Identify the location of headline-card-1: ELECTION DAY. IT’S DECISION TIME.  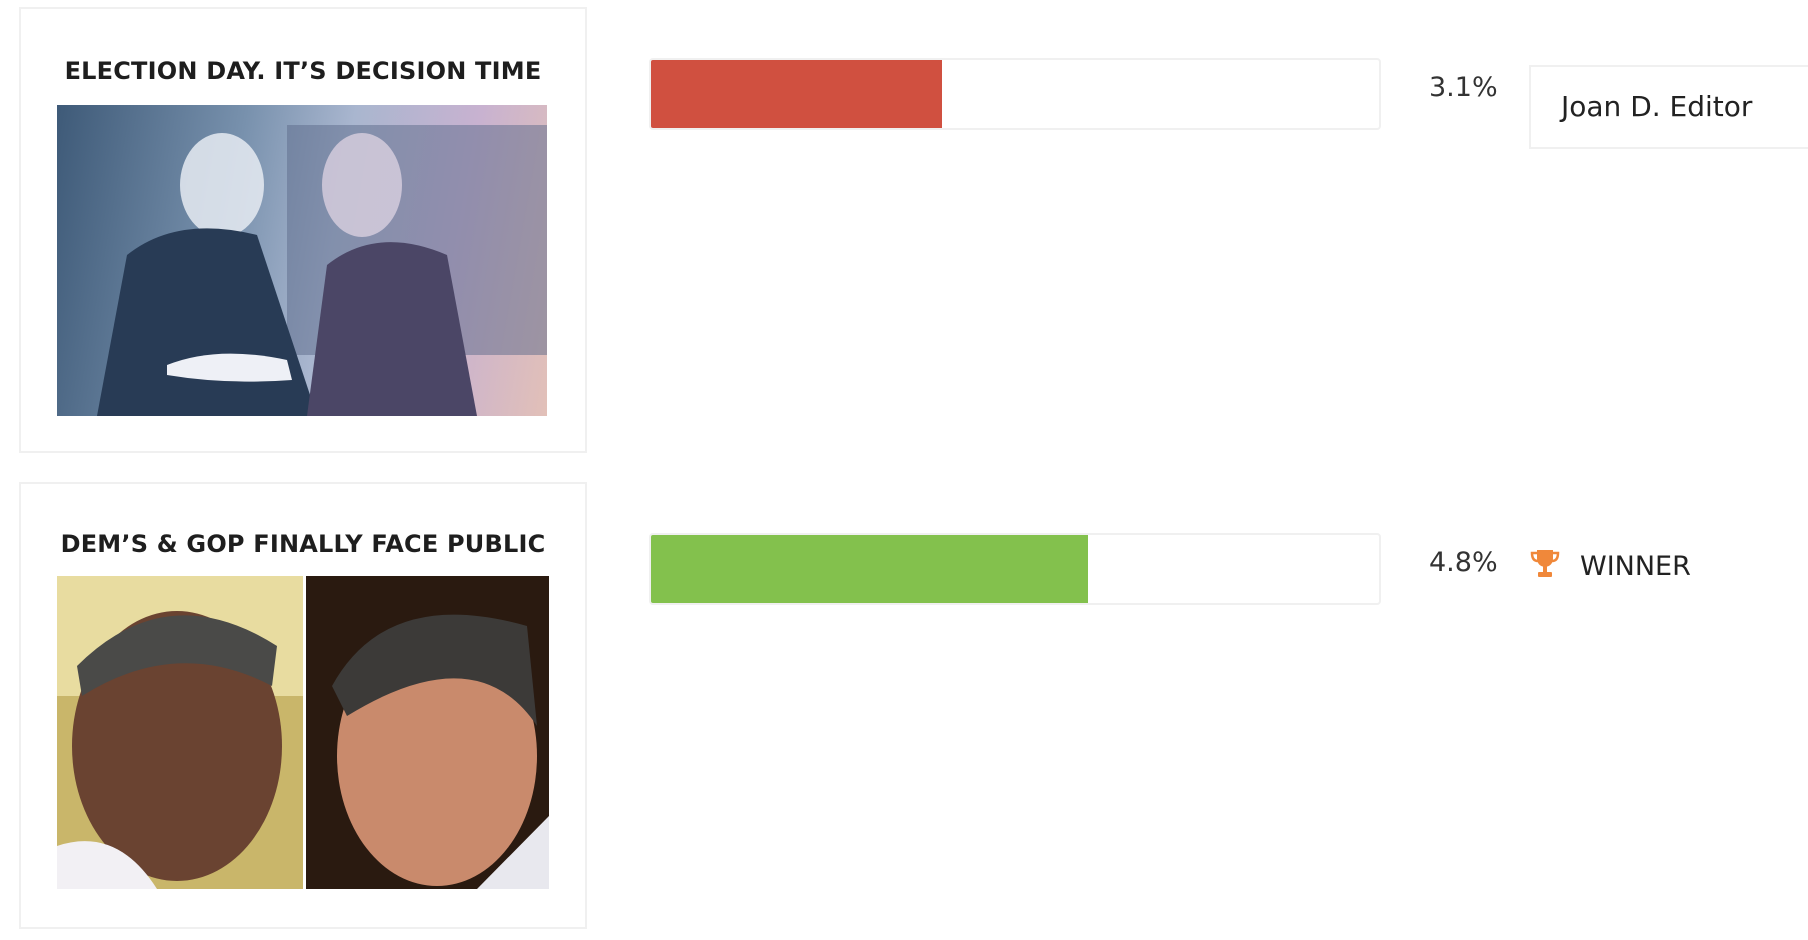
(303, 230).